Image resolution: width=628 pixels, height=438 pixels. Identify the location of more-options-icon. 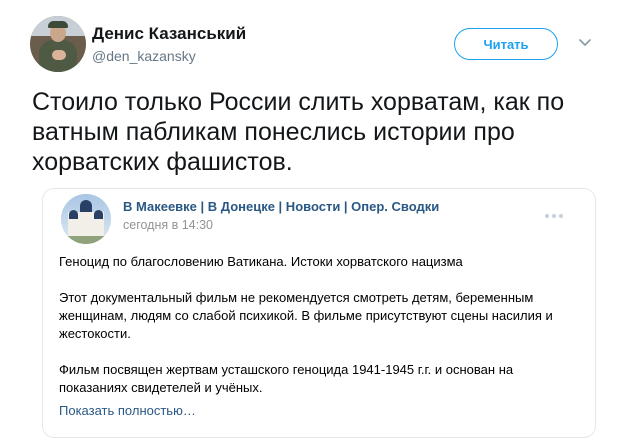
(557, 211).